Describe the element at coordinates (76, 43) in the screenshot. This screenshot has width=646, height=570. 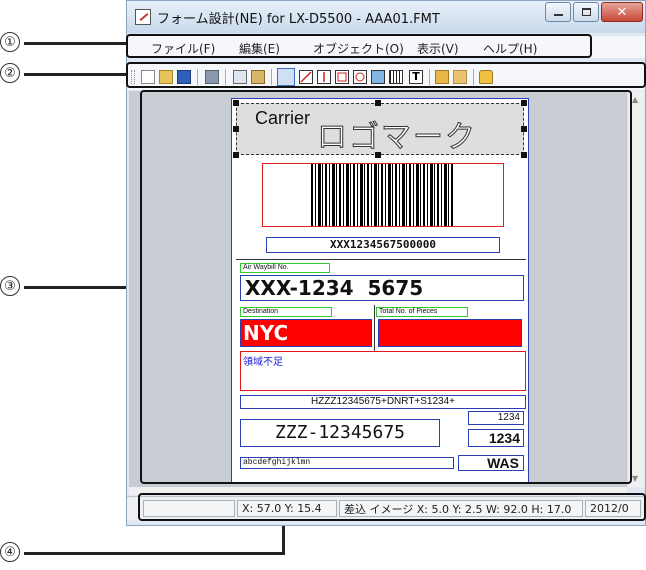
I see `callout-1-line` at that location.